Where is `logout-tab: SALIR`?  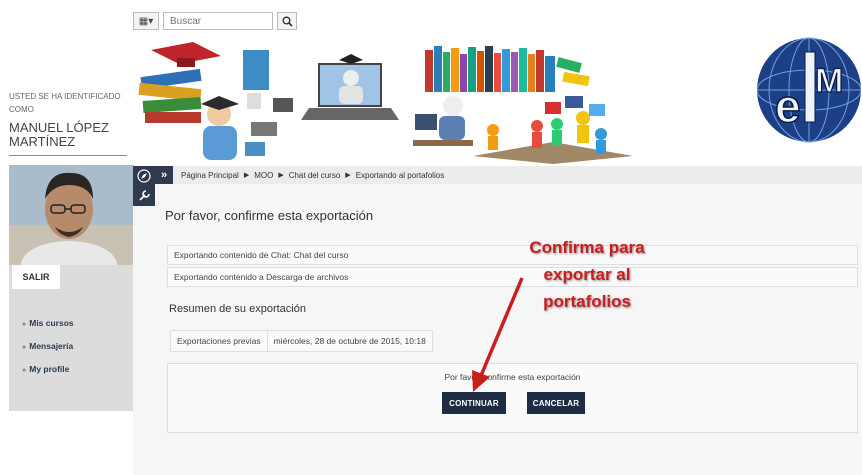
logout-tab: SALIR is located at coordinates (36, 277).